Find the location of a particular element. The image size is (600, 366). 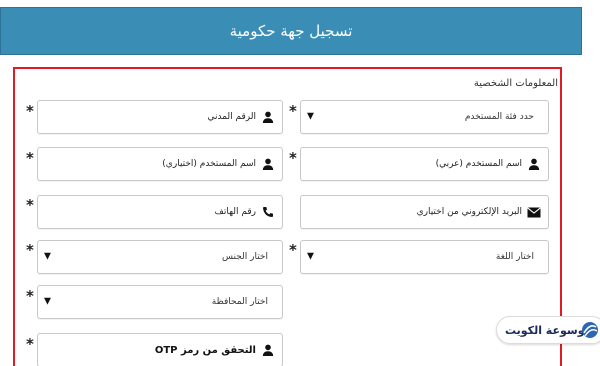

governorate-select: اختار المحافظة ▼ is located at coordinates (160, 302).